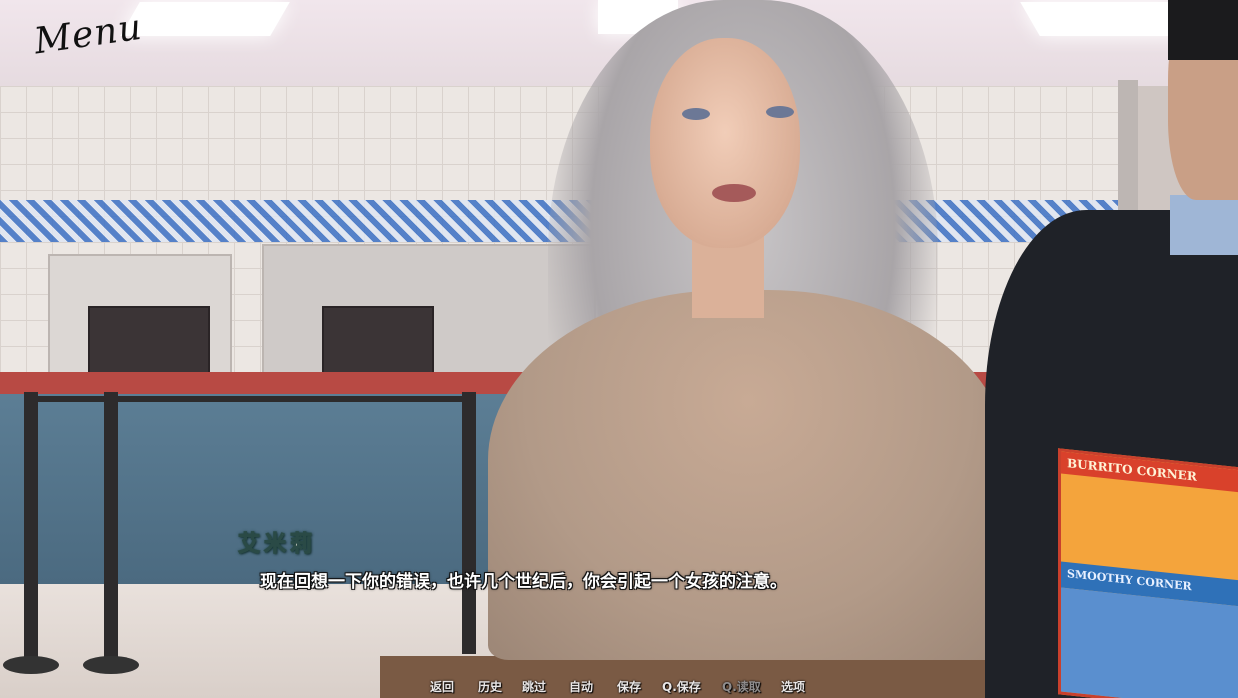  I want to click on quick-load-button: Q.读取, so click(741, 686).